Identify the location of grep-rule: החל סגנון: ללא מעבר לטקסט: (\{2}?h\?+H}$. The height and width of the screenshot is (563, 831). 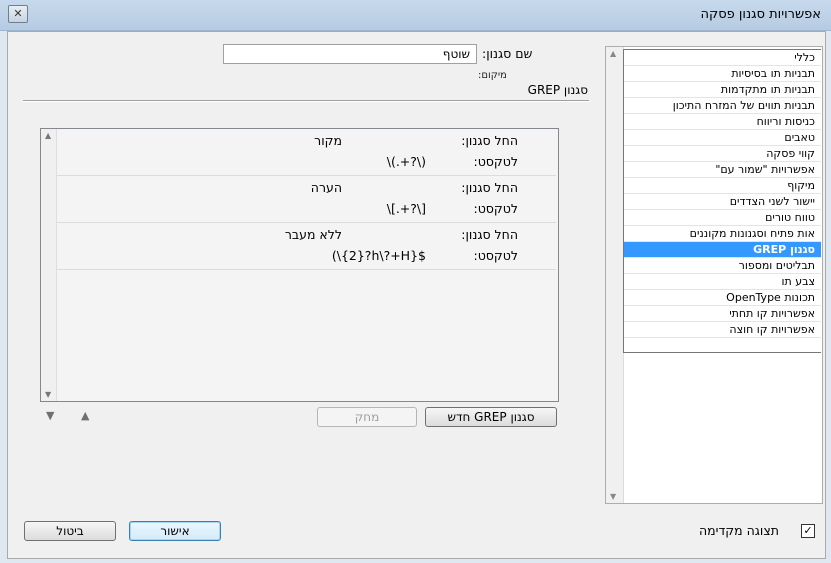
(306, 246).